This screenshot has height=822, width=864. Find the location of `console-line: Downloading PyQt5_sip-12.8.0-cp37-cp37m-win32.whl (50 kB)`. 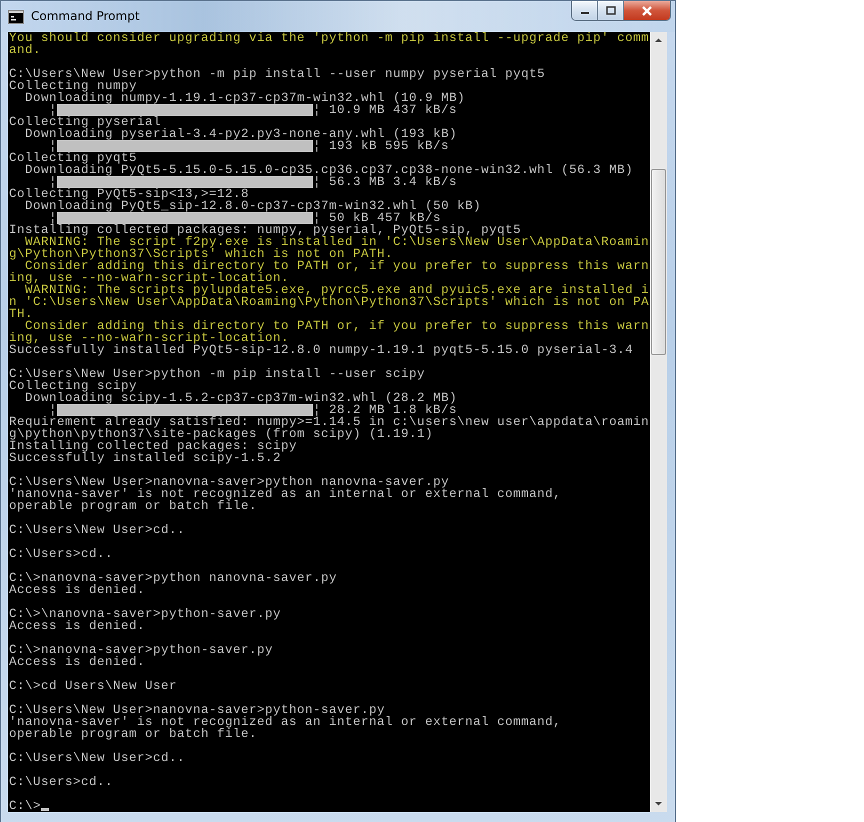

console-line: Downloading PyQt5_sip-12.8.0-cp37-cp37m-win32.whl (50 kB) is located at coordinates (253, 206).